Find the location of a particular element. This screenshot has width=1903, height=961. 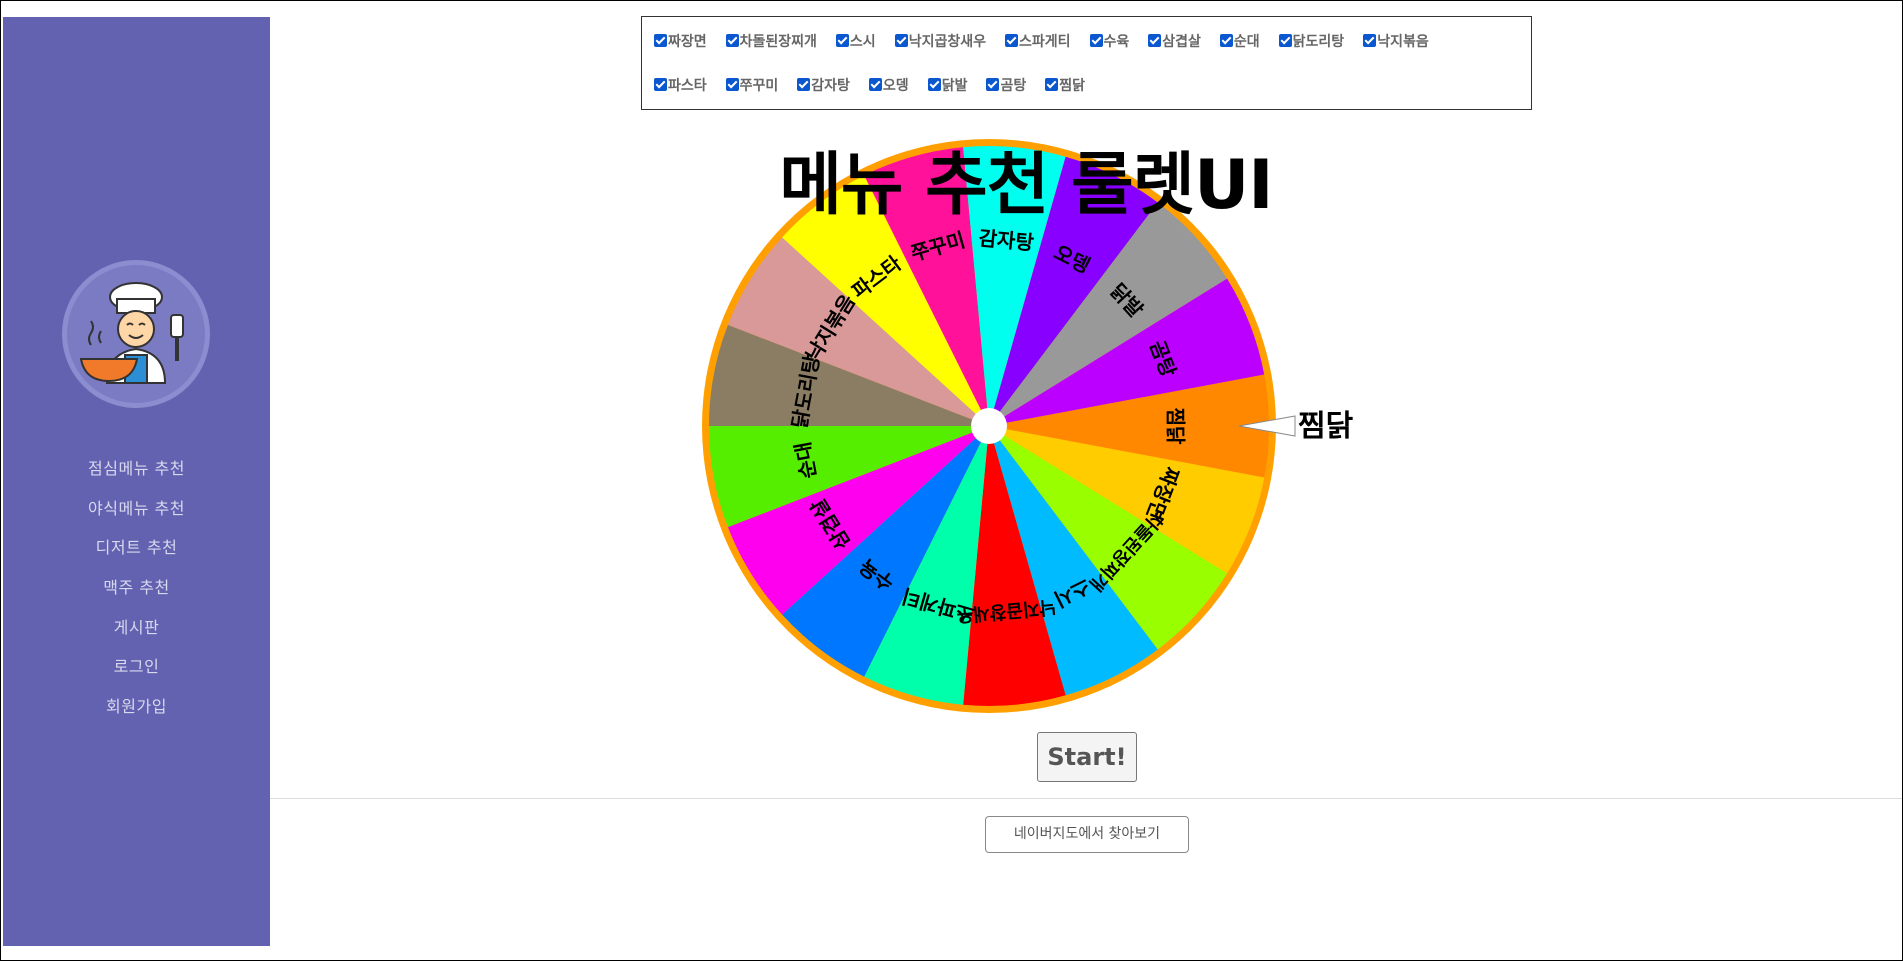

menu-option: 스시 is located at coordinates (855, 41).